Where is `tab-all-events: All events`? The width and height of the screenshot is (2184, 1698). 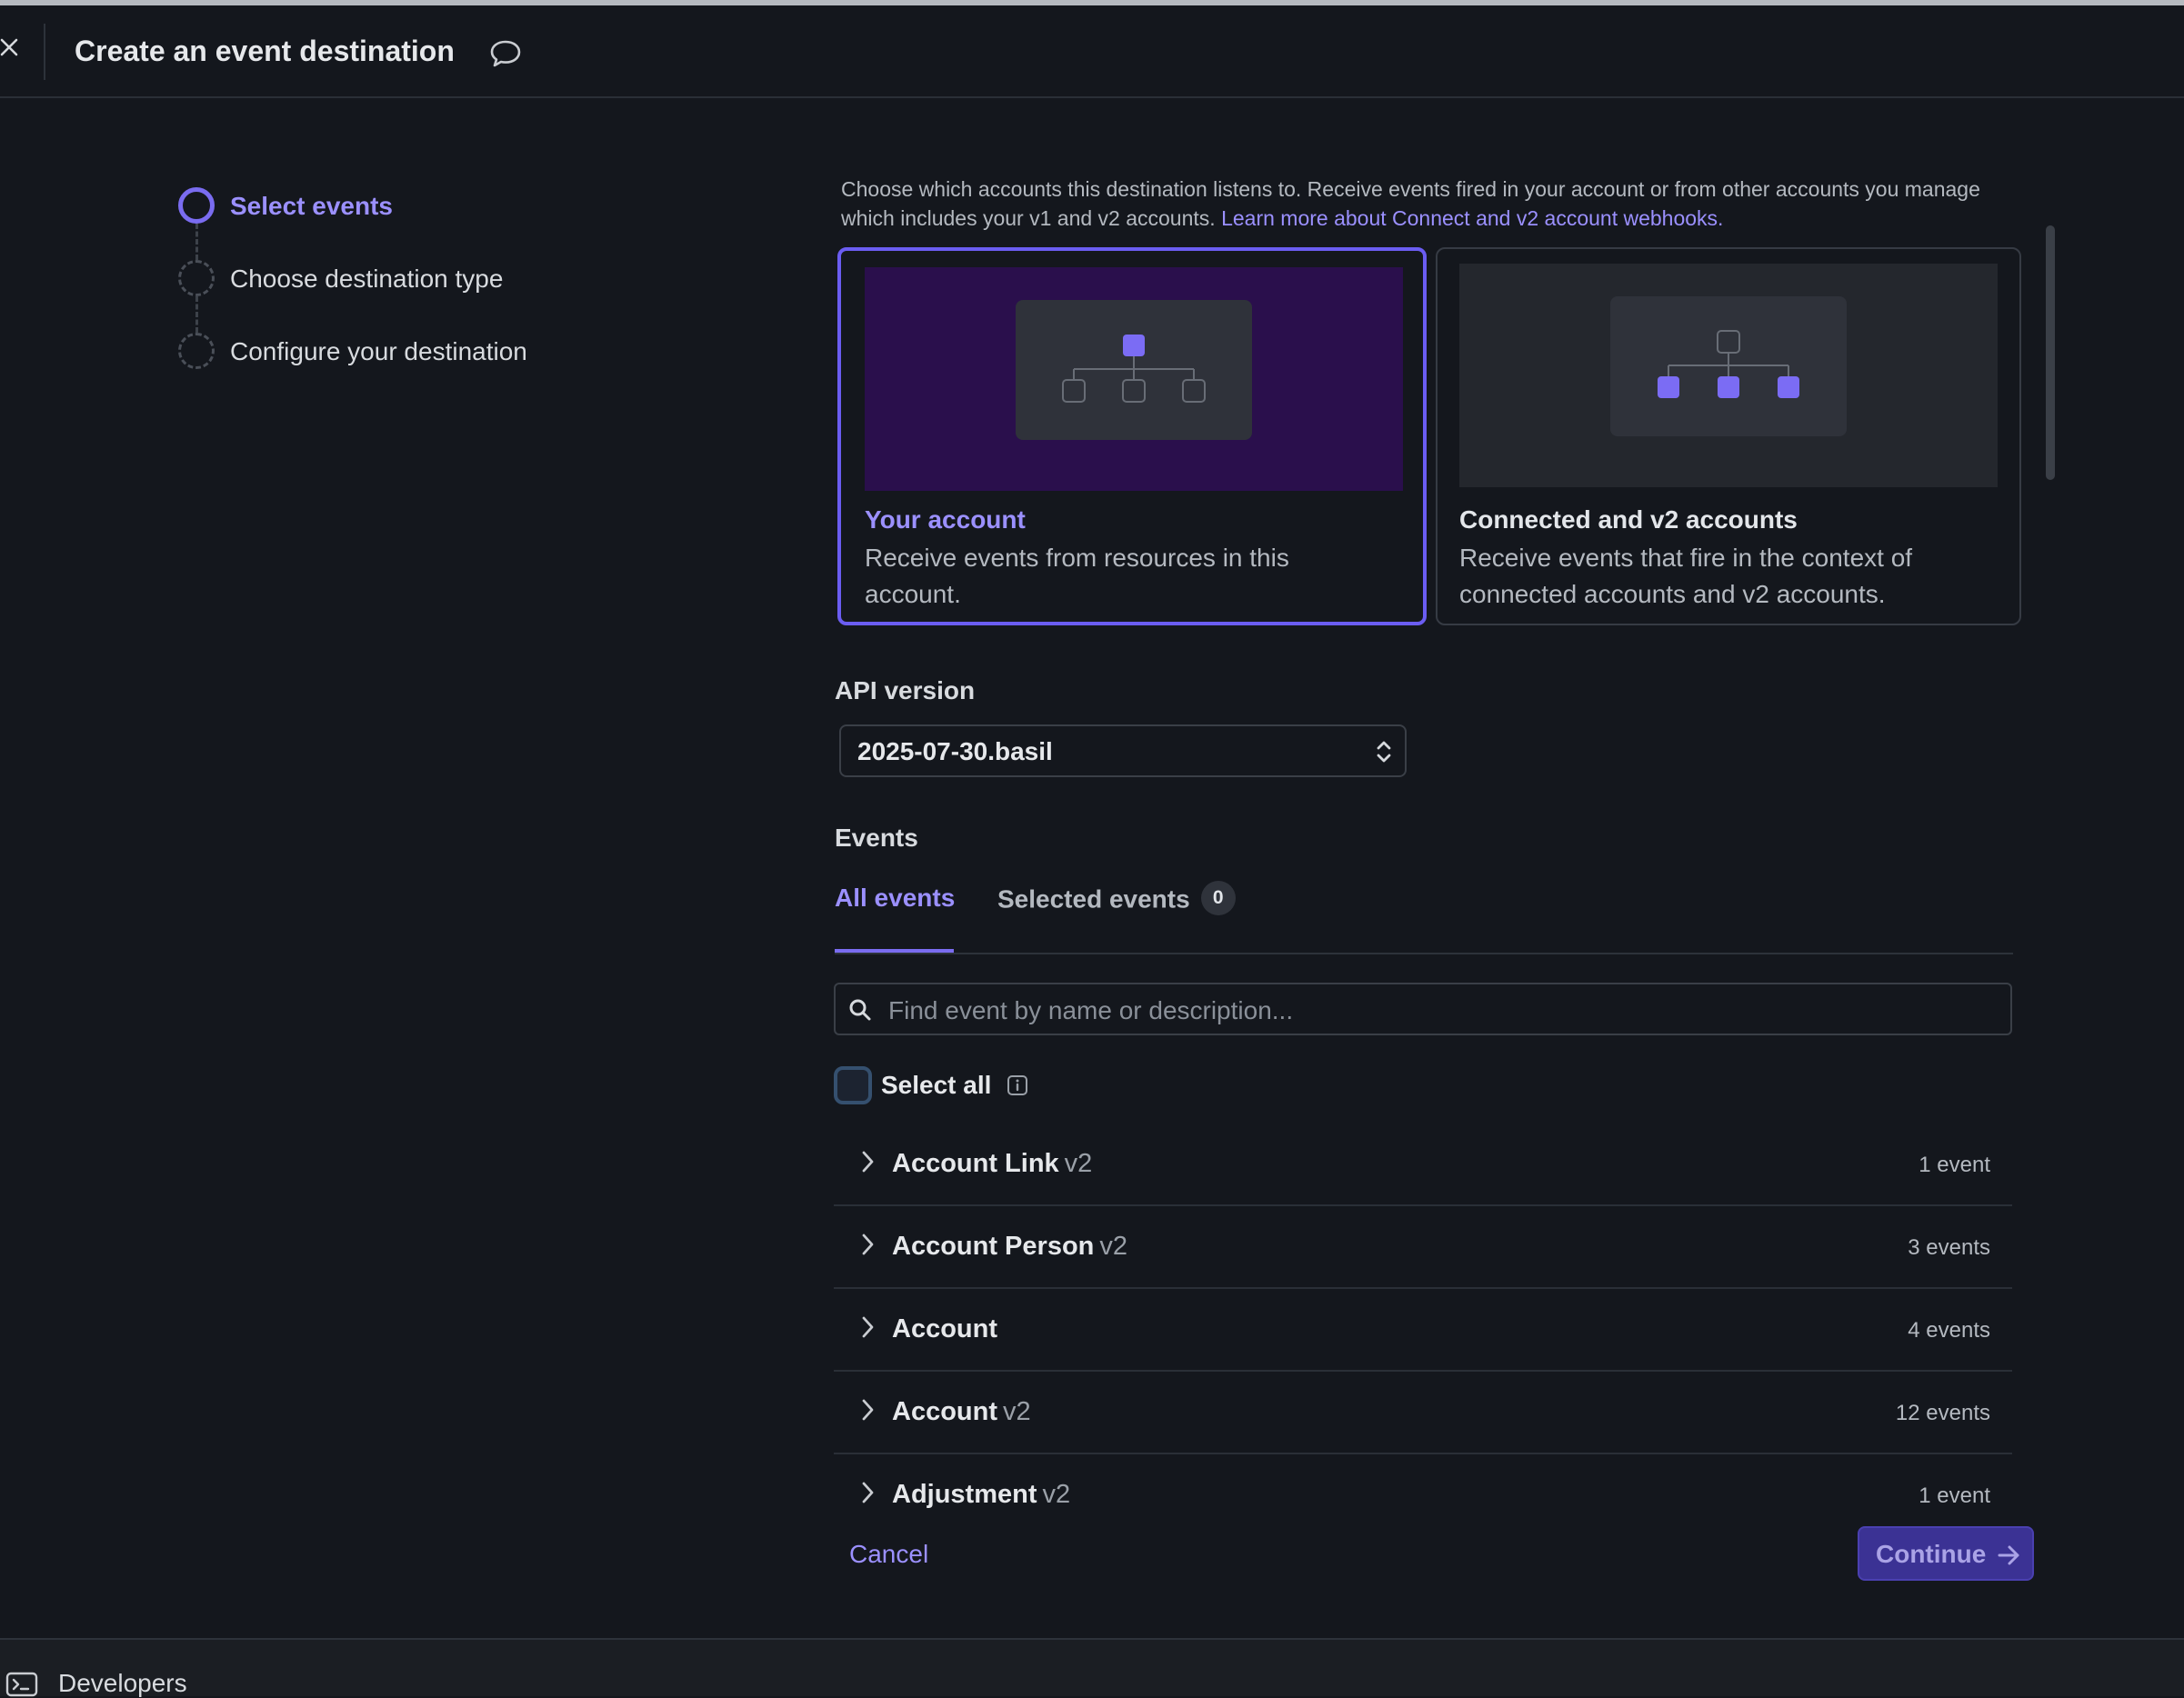 tab-all-events: All events is located at coordinates (895, 899).